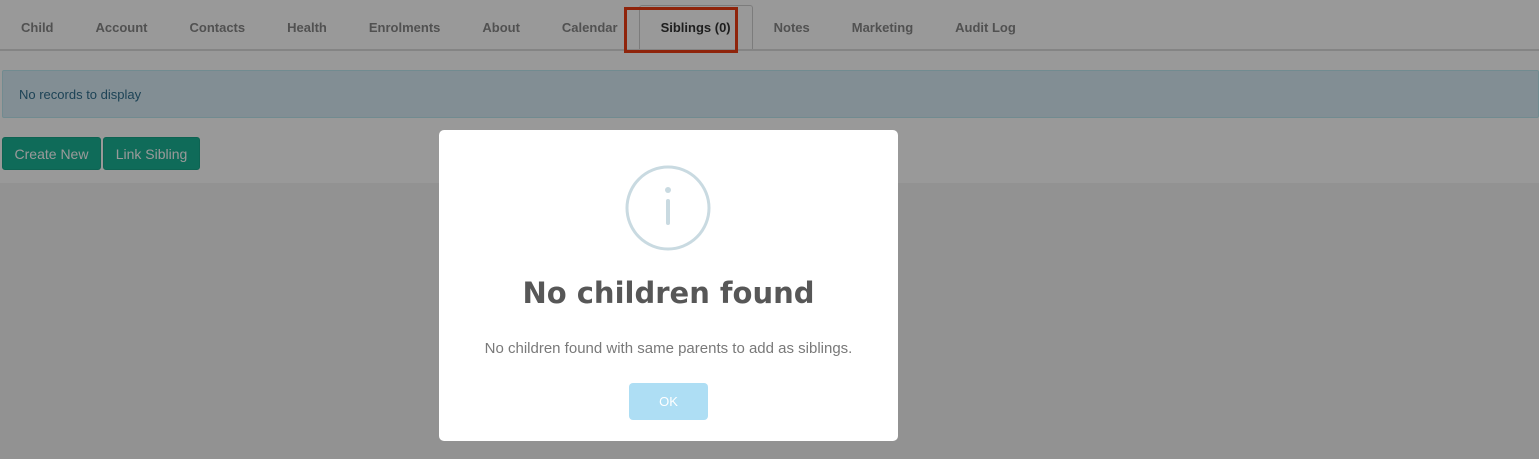  Describe the element at coordinates (668, 401) in the screenshot. I see `ok-button: OK` at that location.